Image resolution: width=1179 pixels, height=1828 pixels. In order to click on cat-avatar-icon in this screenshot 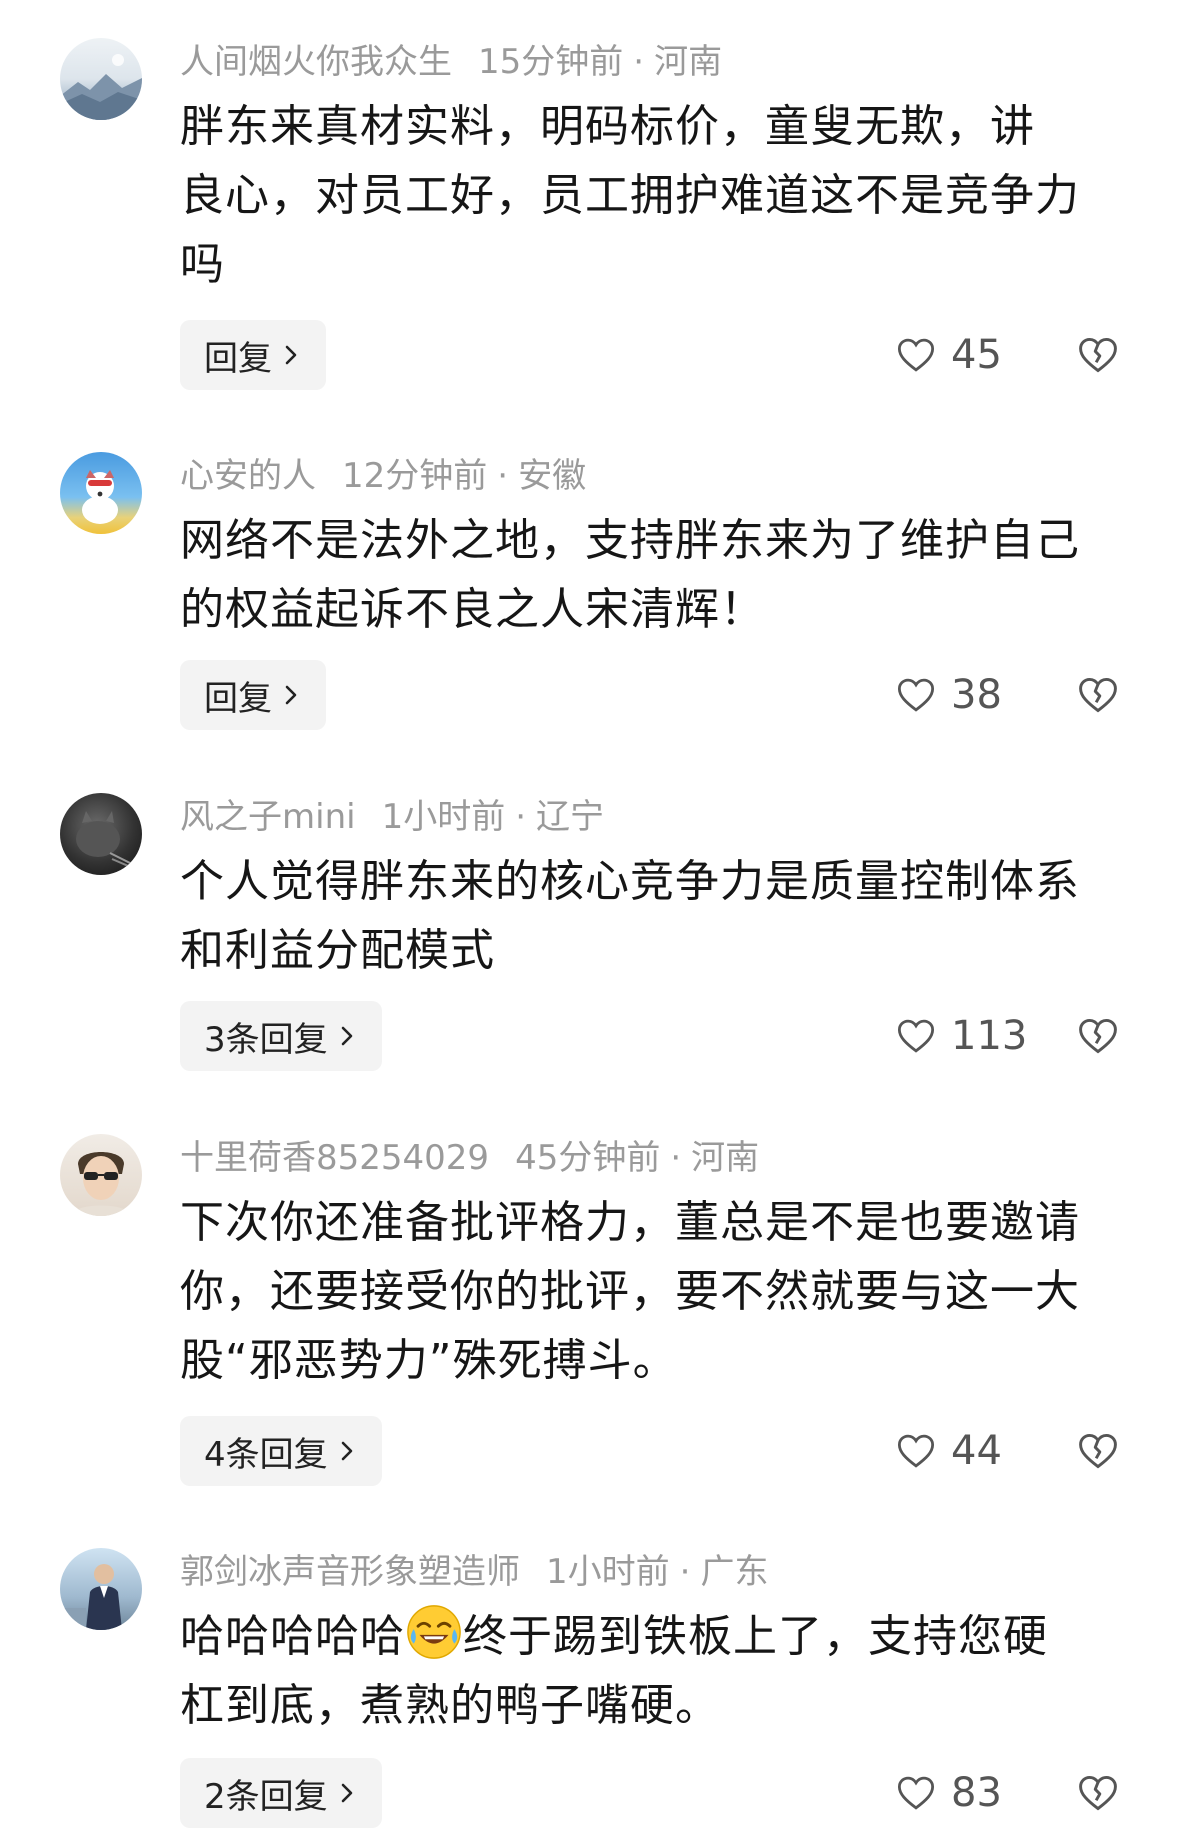, I will do `click(108, 841)`.